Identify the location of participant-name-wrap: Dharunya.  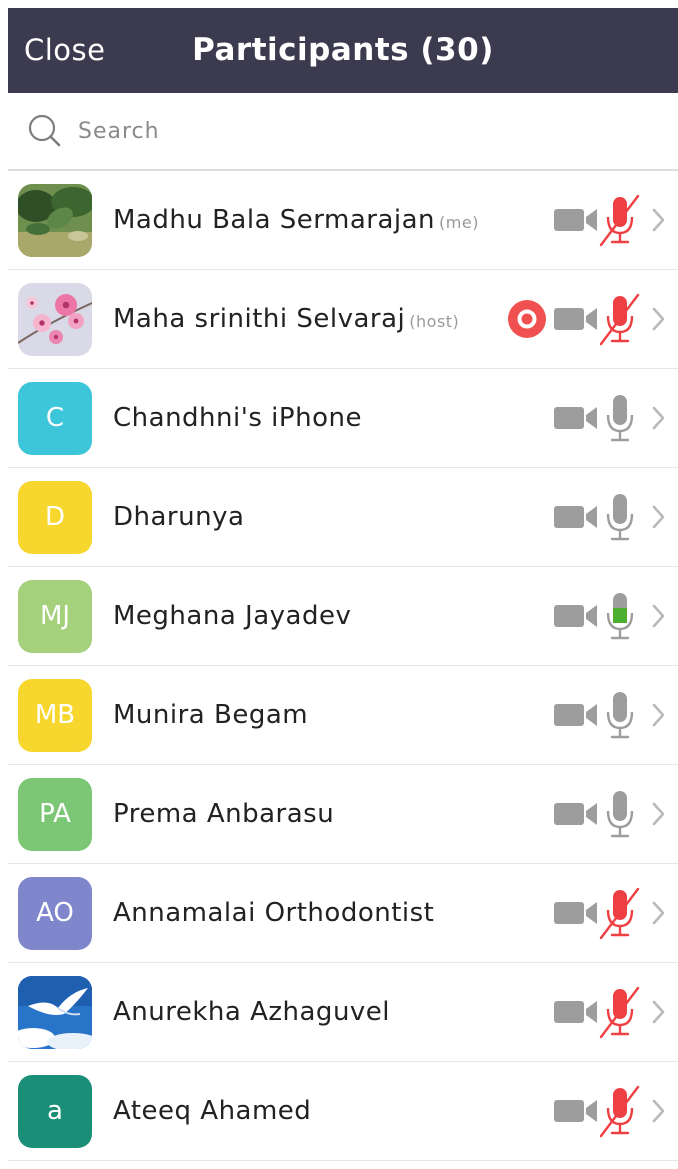
(178, 517).